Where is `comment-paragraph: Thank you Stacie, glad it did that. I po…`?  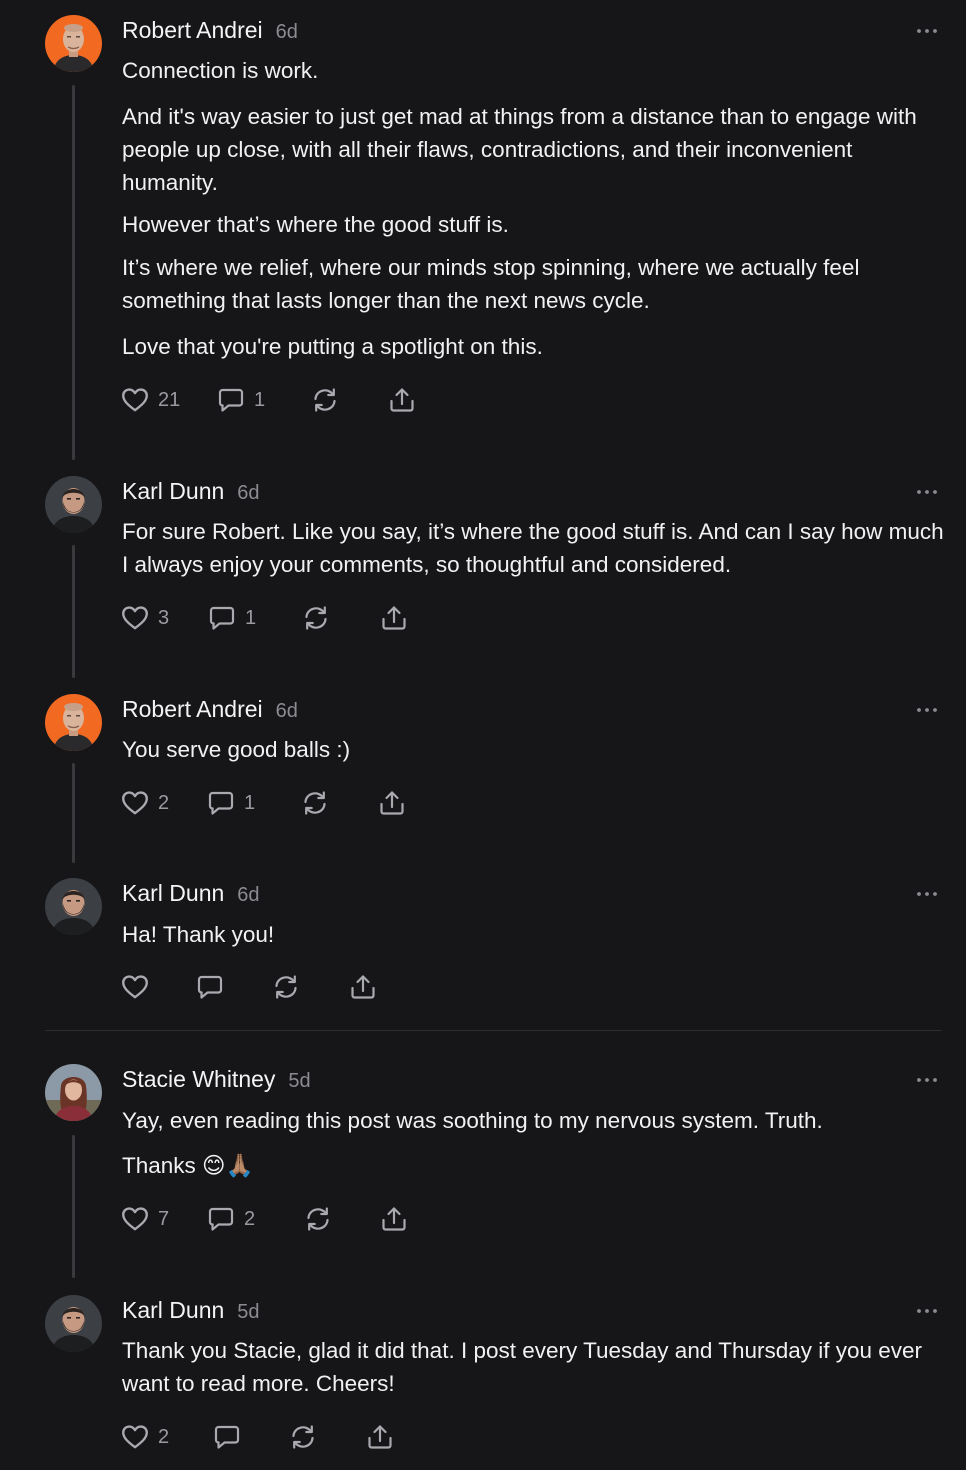
comment-paragraph: Thank you Stacie, glad it did that. I po… is located at coordinates (522, 1367).